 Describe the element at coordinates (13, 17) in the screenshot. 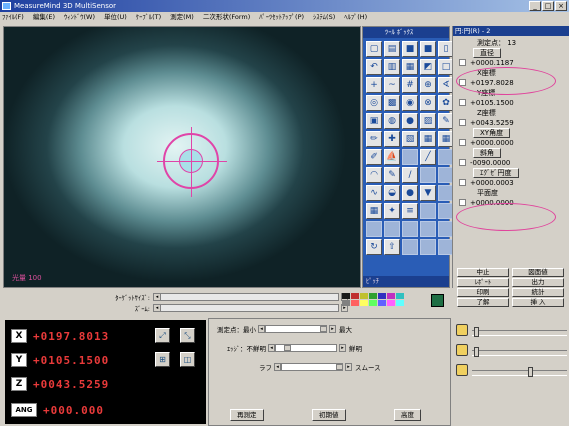

I see `menu-file: ﾌｧｲﾙ(F)` at that location.